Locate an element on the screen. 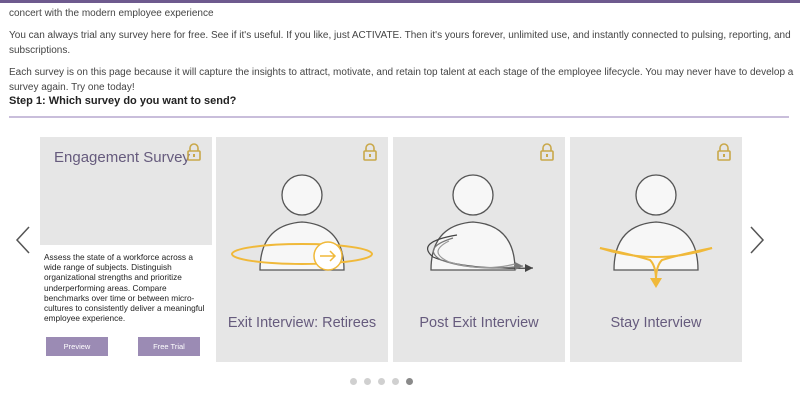  survey-card-post-exit: Post Exit Interview is located at coordinates (479, 249).